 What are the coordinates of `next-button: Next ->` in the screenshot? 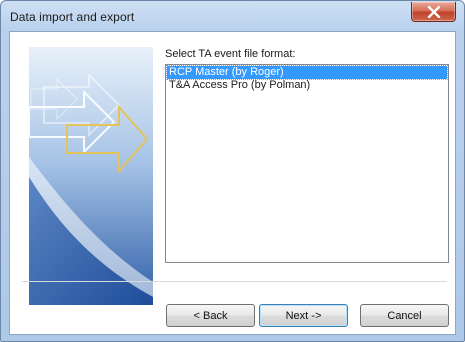 It's located at (303, 315).